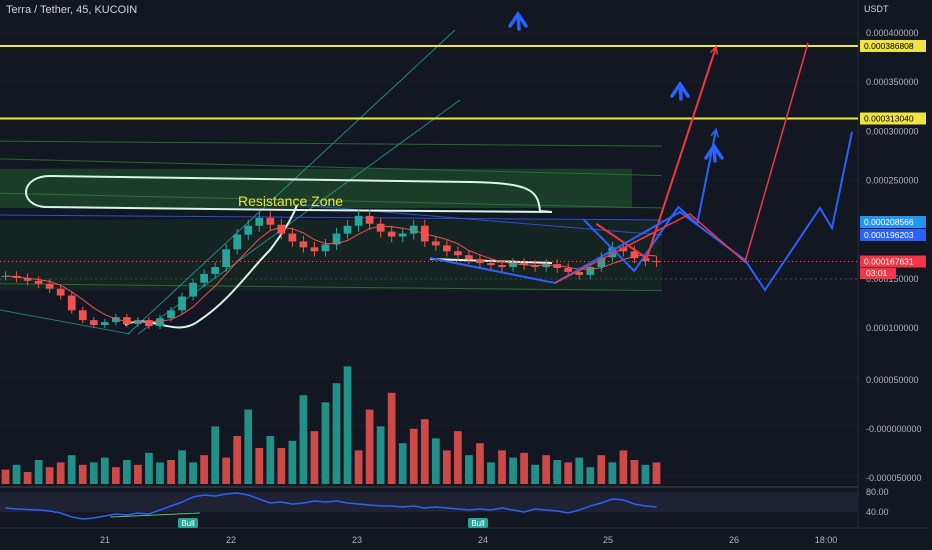  What do you see at coordinates (826, 540) in the screenshot?
I see `x-tick-label: 18:00` at bounding box center [826, 540].